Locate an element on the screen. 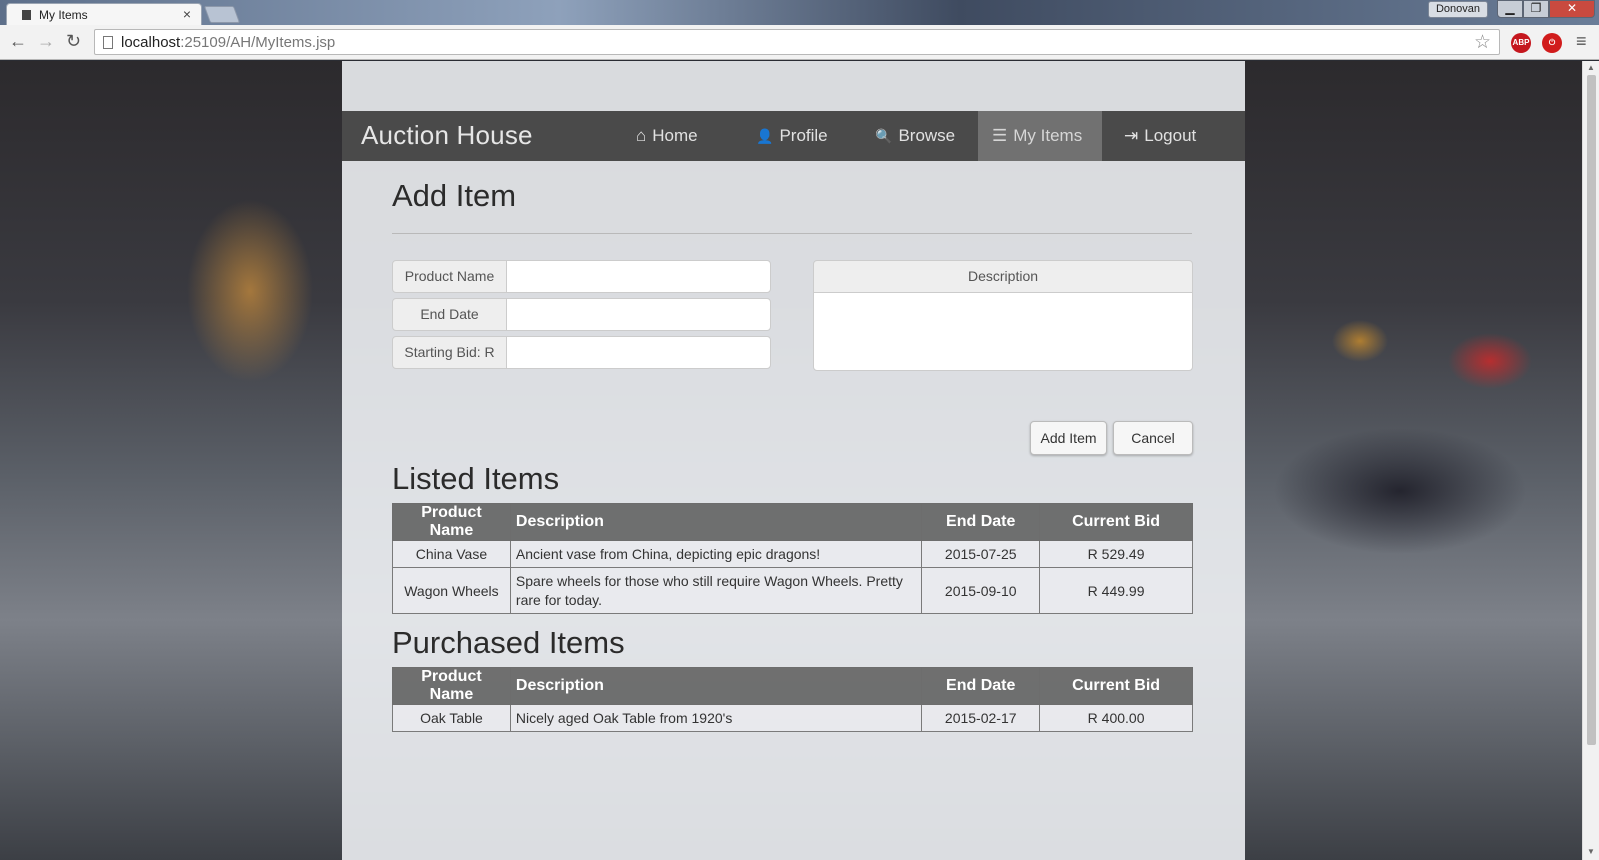 The width and height of the screenshot is (1599, 860). maximize-window-button: ❐ is located at coordinates (1536, 9).